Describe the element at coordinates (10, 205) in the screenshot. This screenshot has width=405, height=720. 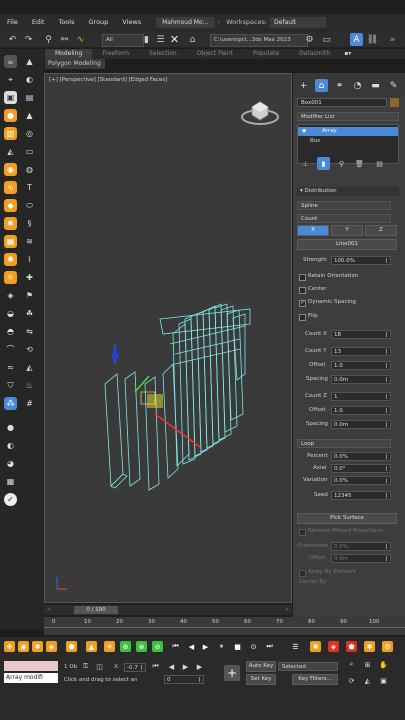
I see `hedra-icon: ◆` at that location.